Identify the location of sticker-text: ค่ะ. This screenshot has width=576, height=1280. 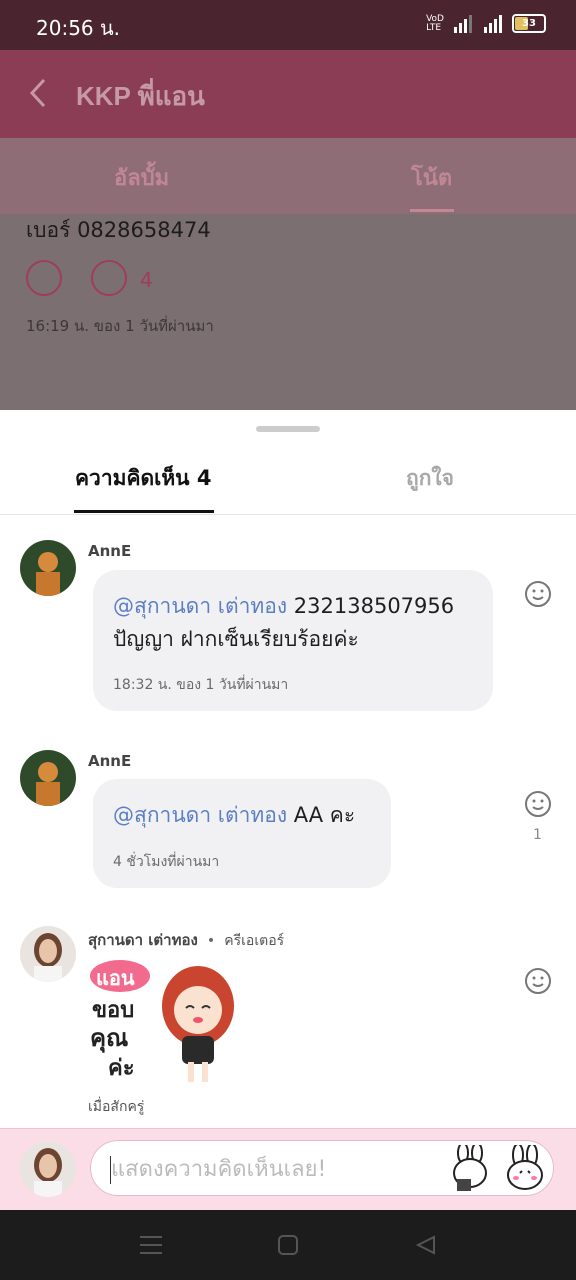
(121, 1068).